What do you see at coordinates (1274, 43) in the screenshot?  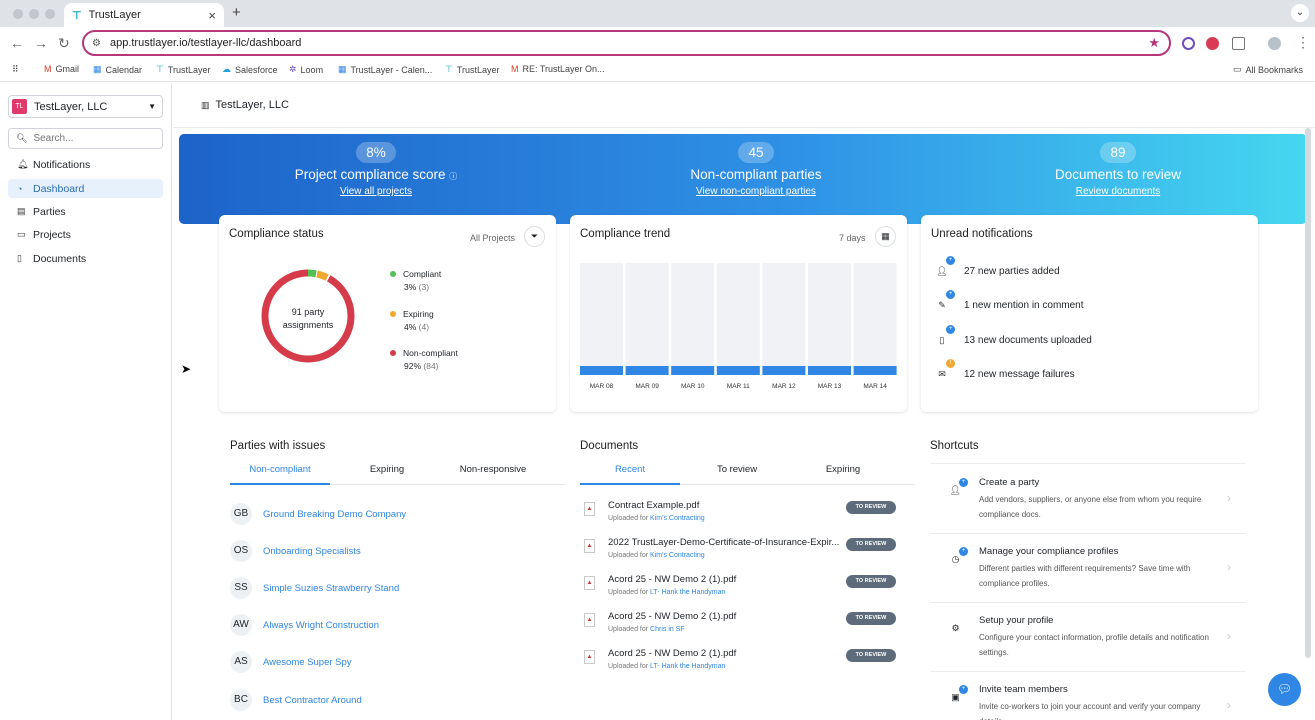 I see `profile-avatar` at bounding box center [1274, 43].